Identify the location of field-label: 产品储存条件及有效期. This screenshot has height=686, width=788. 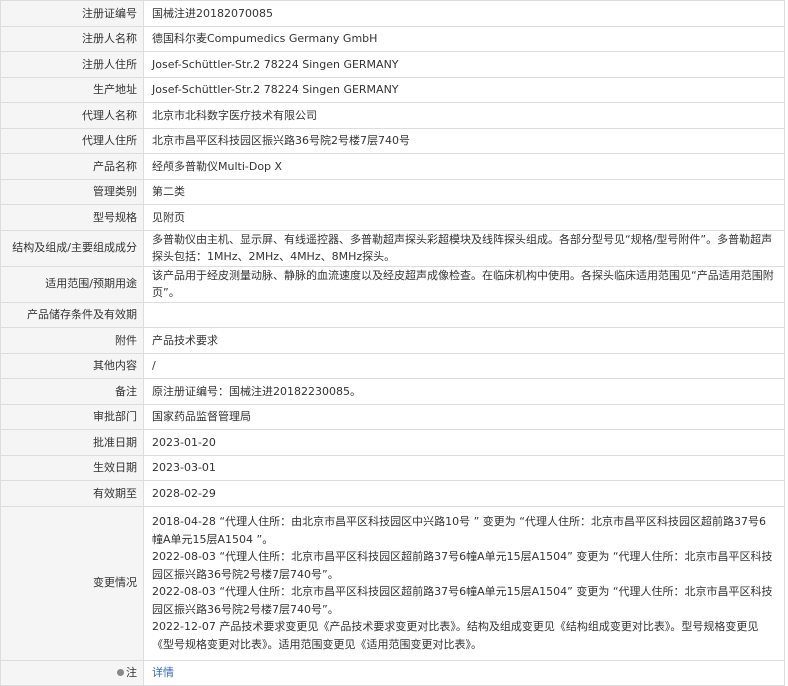
(72, 314).